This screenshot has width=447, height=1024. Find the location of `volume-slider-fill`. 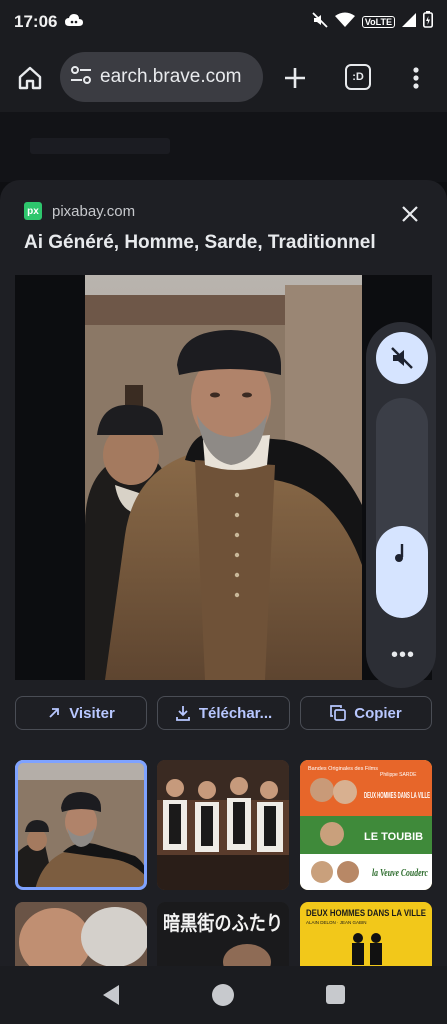

volume-slider-fill is located at coordinates (402, 572).